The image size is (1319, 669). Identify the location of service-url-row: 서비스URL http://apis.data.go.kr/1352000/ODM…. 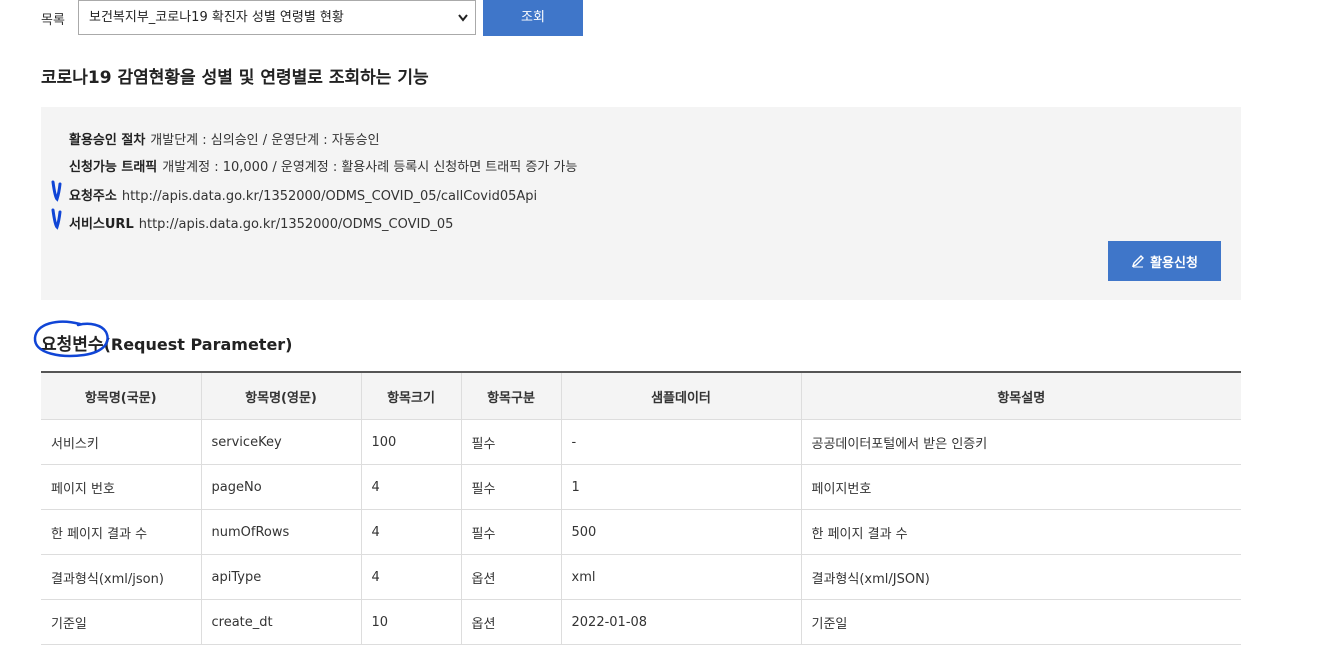
(261, 222).